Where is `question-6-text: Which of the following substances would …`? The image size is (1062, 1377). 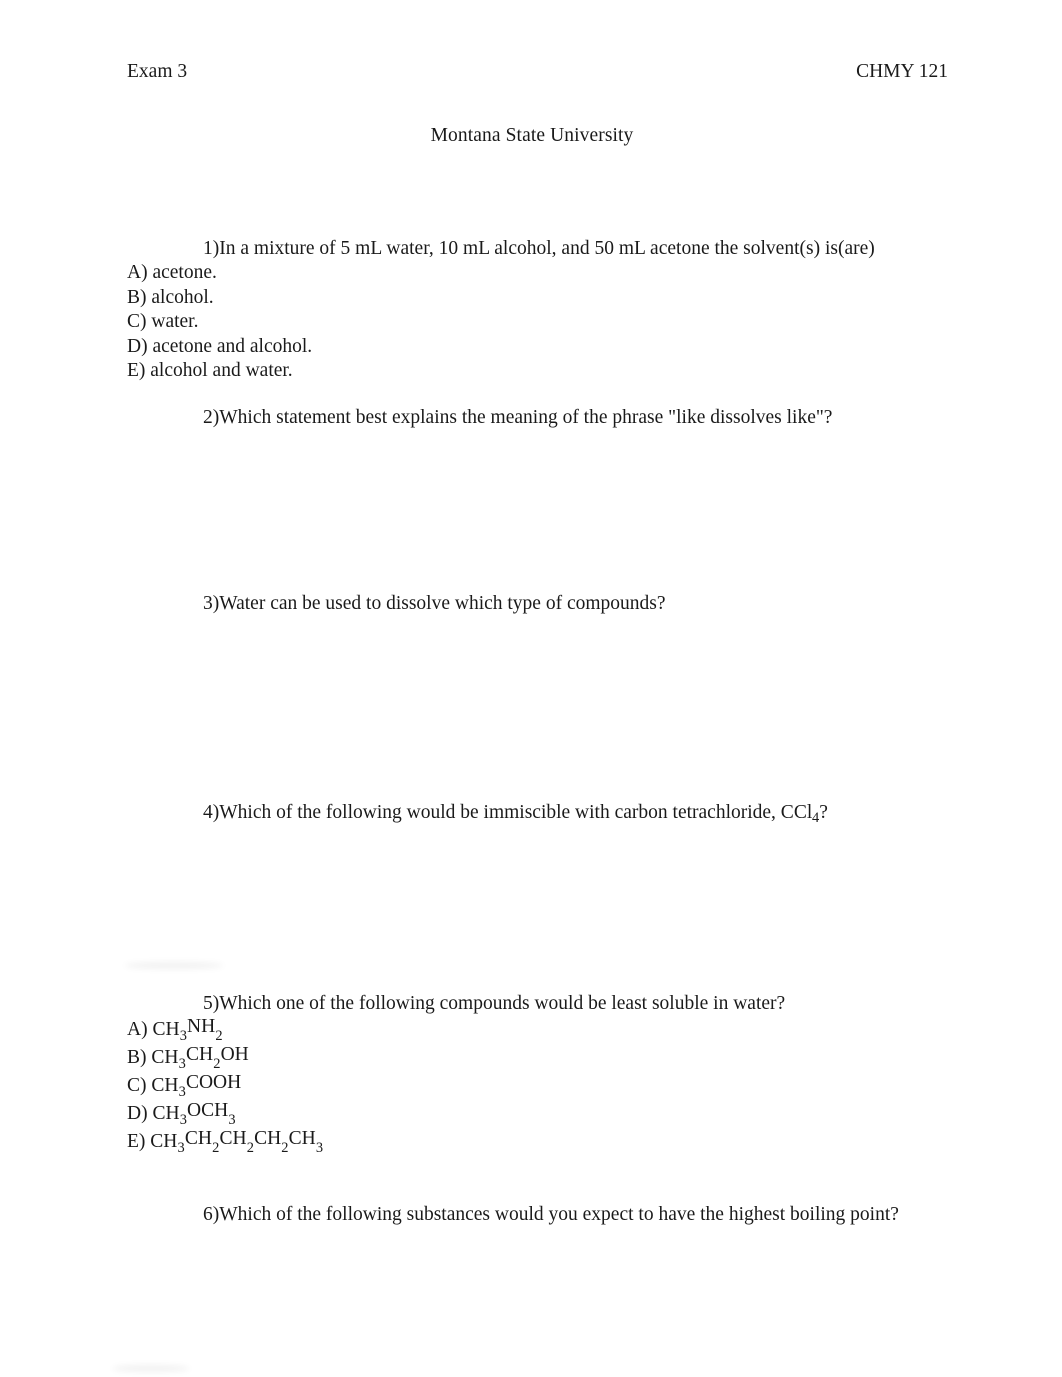
question-6-text: Which of the following substances would … is located at coordinates (559, 1214).